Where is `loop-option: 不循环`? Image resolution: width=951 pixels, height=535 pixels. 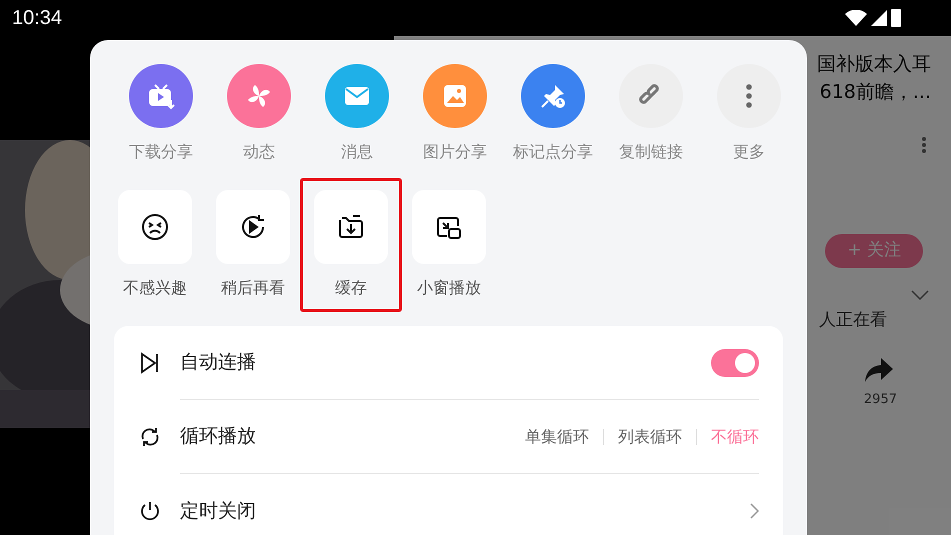 loop-option: 不循环 is located at coordinates (735, 436).